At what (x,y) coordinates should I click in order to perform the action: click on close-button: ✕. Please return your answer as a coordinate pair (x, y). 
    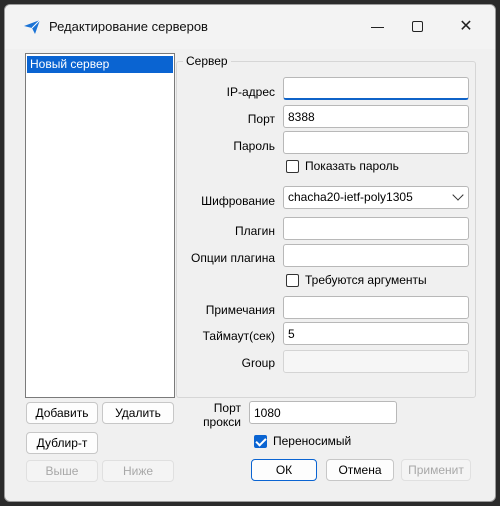
    Looking at the image, I should click on (466, 27).